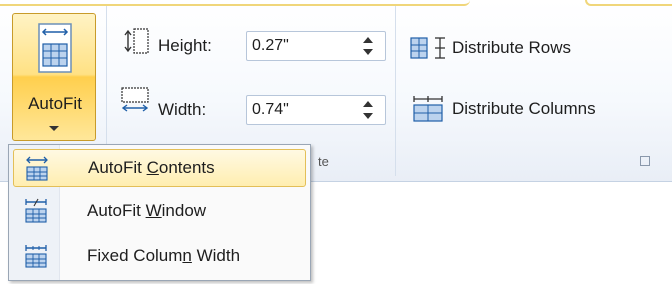 The width and height of the screenshot is (672, 284). I want to click on autofit-window-icon, so click(36, 210).